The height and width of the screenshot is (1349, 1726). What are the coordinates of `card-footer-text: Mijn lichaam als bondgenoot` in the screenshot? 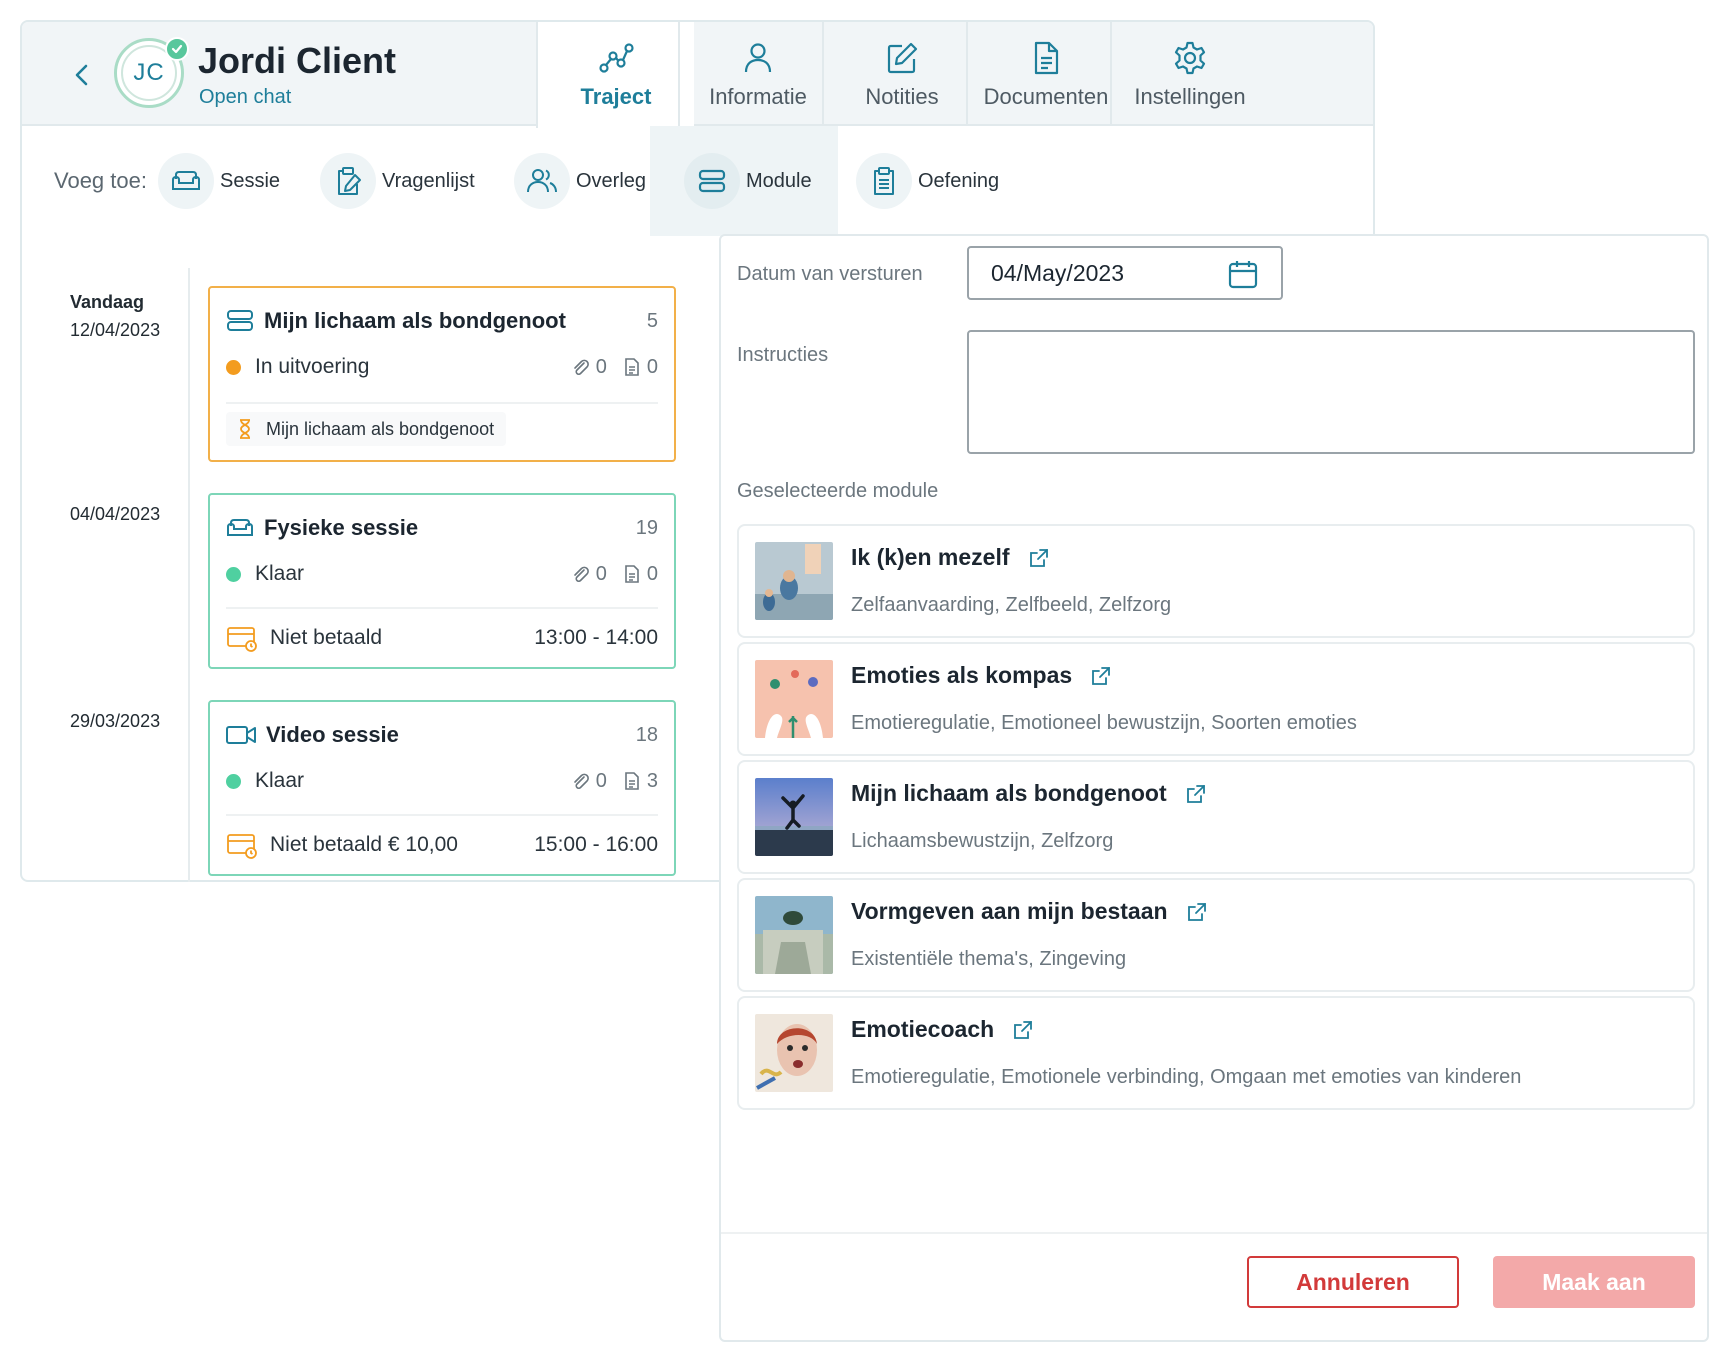 It's located at (380, 428).